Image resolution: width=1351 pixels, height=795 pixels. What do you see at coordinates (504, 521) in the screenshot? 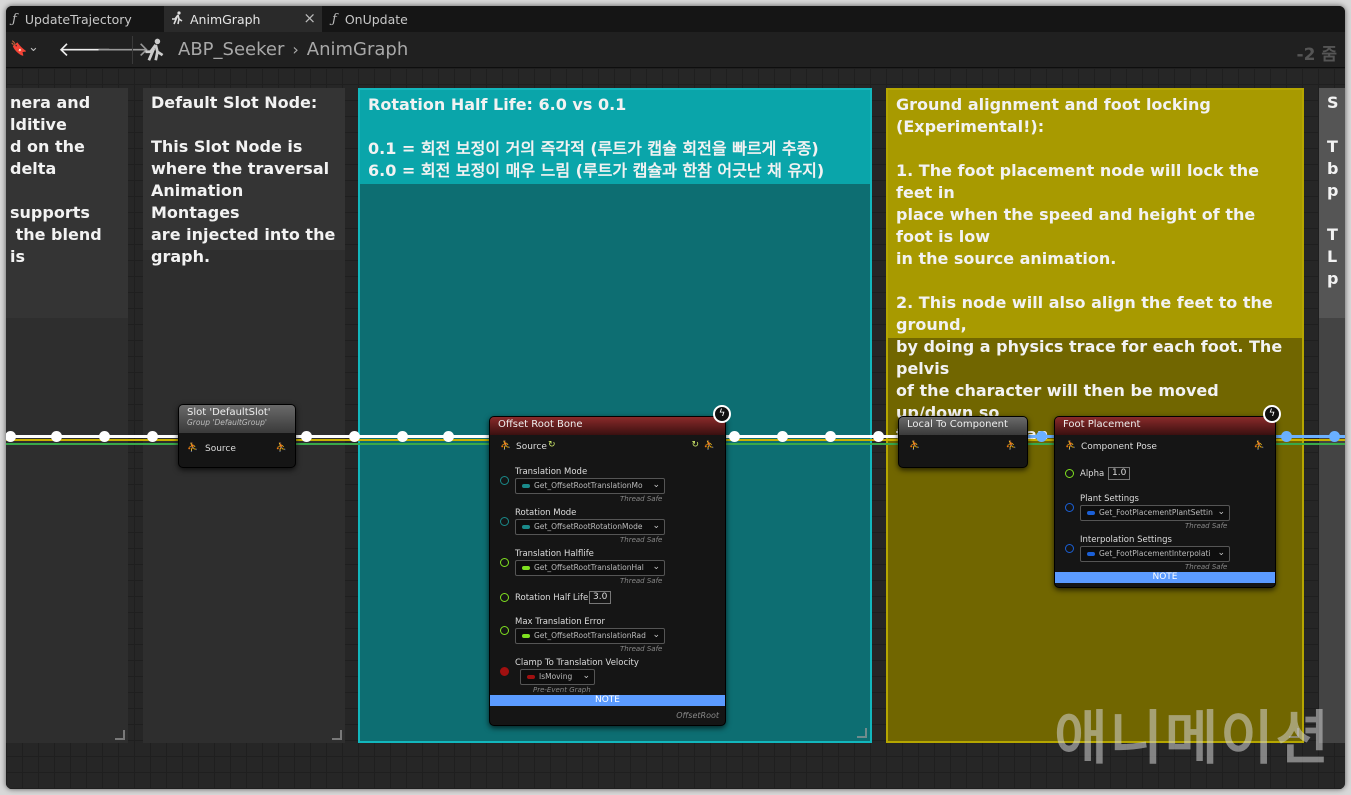
I see `rotation-mode-pin` at bounding box center [504, 521].